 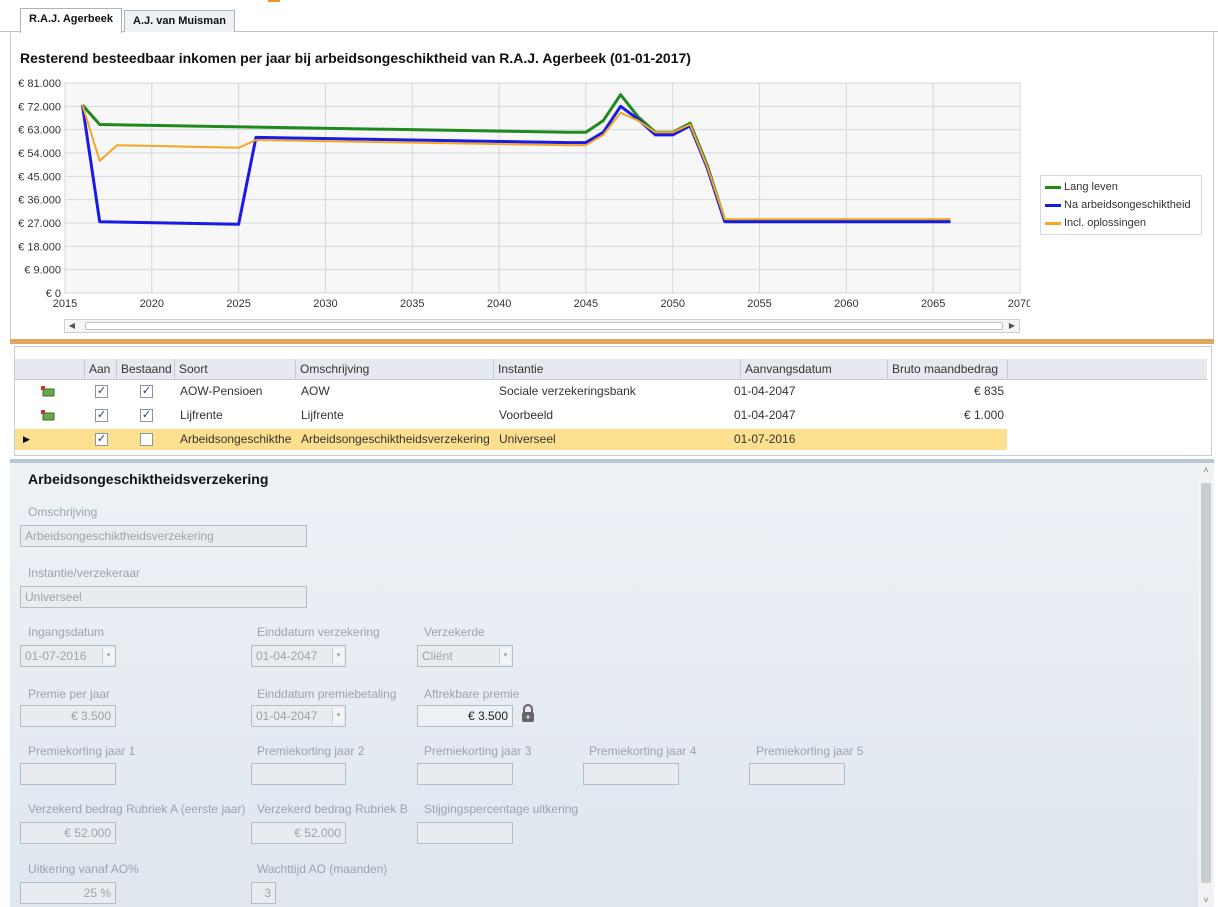 What do you see at coordinates (311, 751) in the screenshot?
I see `label-premiekorting-2: Premiekorting jaar 2` at bounding box center [311, 751].